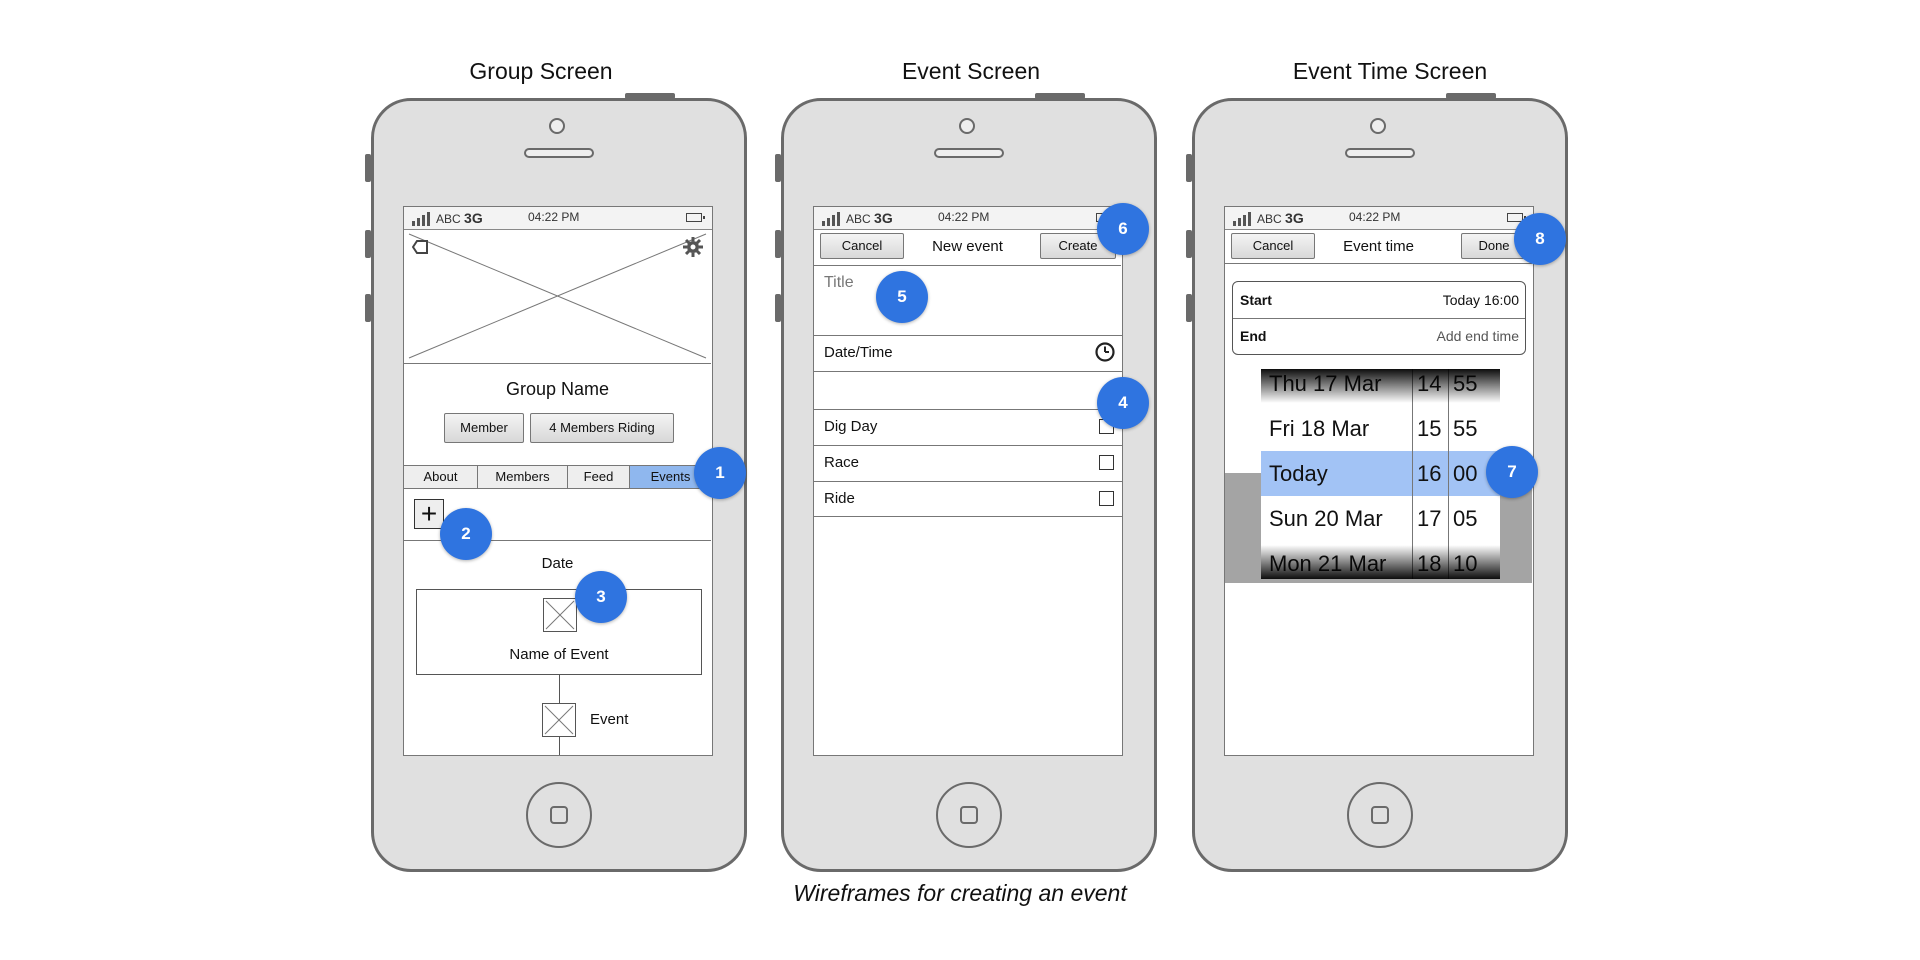  I want to click on hour-column: 14 15 16 17 18, so click(1431, 474).